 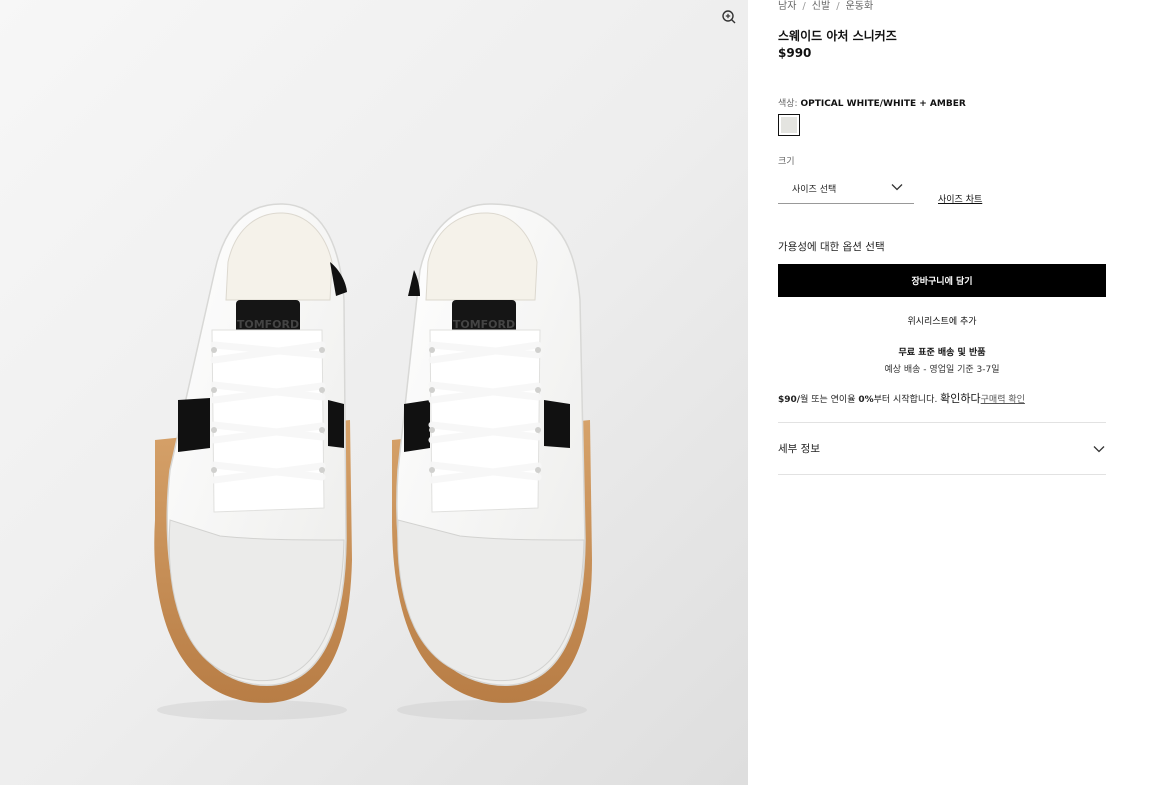 What do you see at coordinates (821, 6) in the screenshot?
I see `breadcrumb-item-shoes: 신발` at bounding box center [821, 6].